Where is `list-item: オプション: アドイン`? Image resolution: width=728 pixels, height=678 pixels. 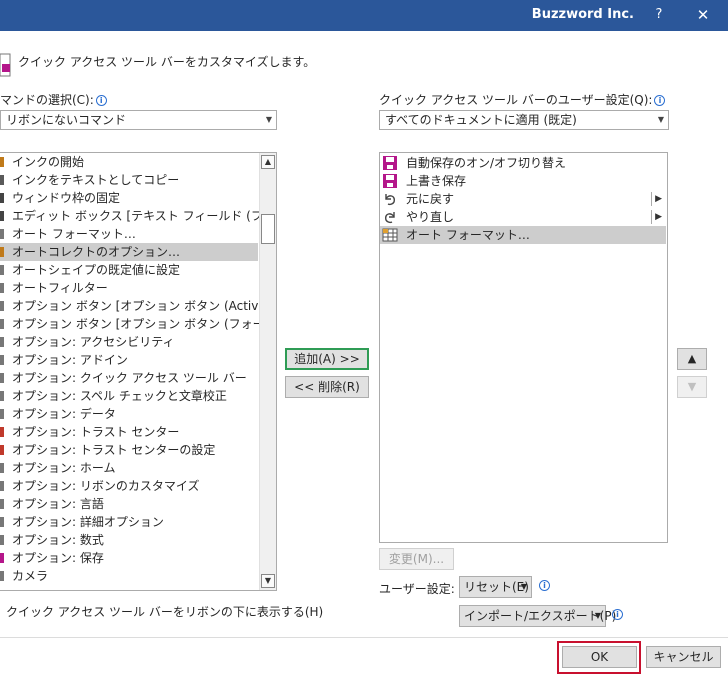
list-item: オプション: アドイン is located at coordinates (129, 360).